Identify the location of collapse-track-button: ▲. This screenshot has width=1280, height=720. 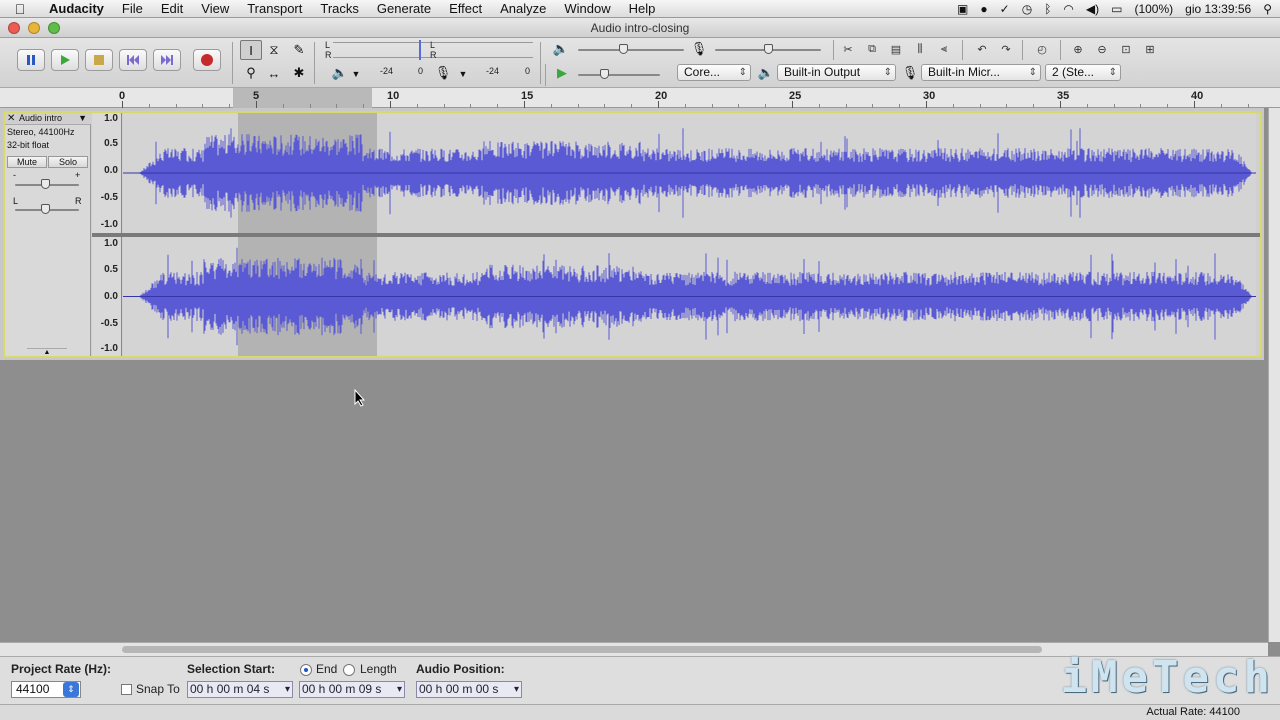
(47, 352).